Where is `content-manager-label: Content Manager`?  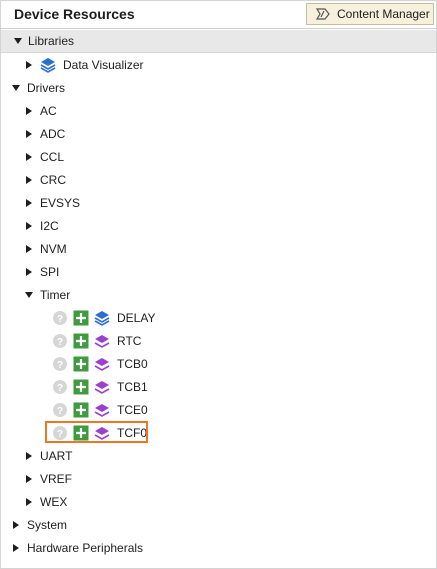 content-manager-label: Content Manager is located at coordinates (383, 14).